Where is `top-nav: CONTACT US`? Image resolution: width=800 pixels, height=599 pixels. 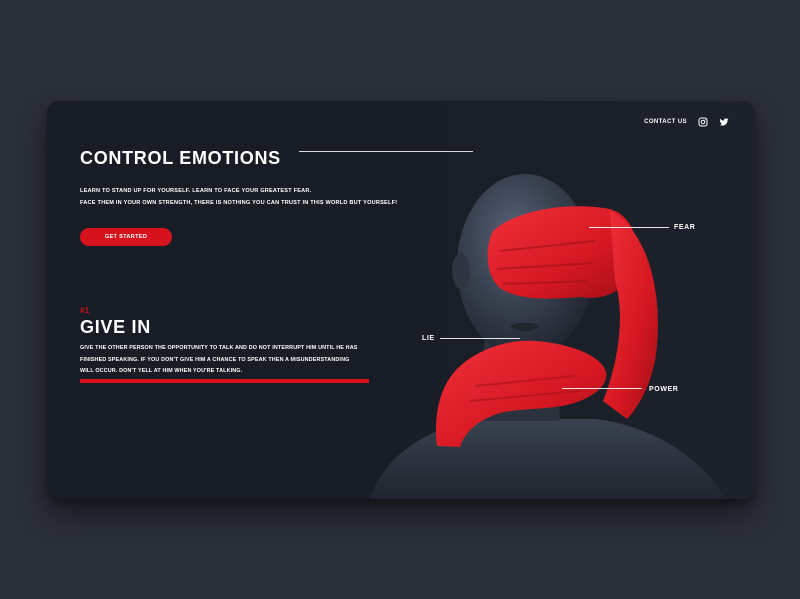 top-nav: CONTACT US is located at coordinates (686, 122).